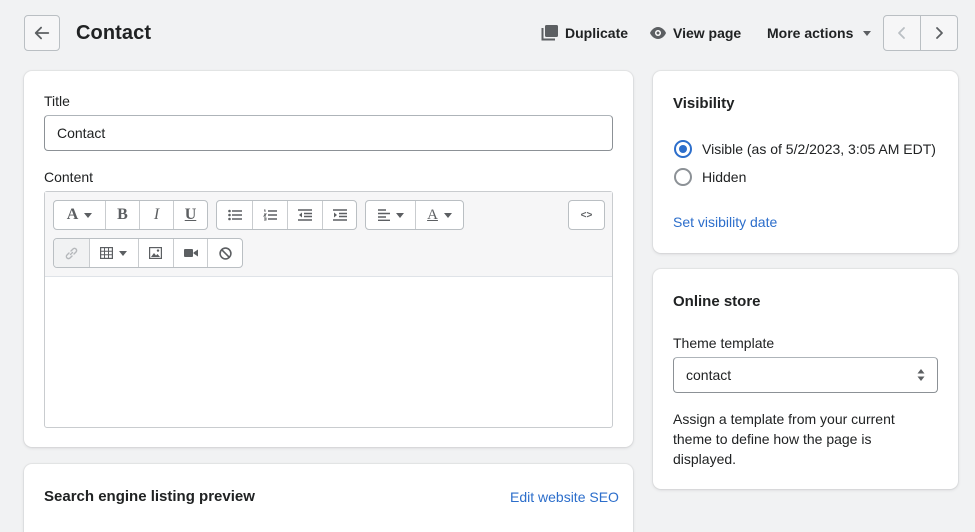 This screenshot has width=975, height=532. Describe the element at coordinates (114, 33) in the screenshot. I see `page-title: Contact` at that location.